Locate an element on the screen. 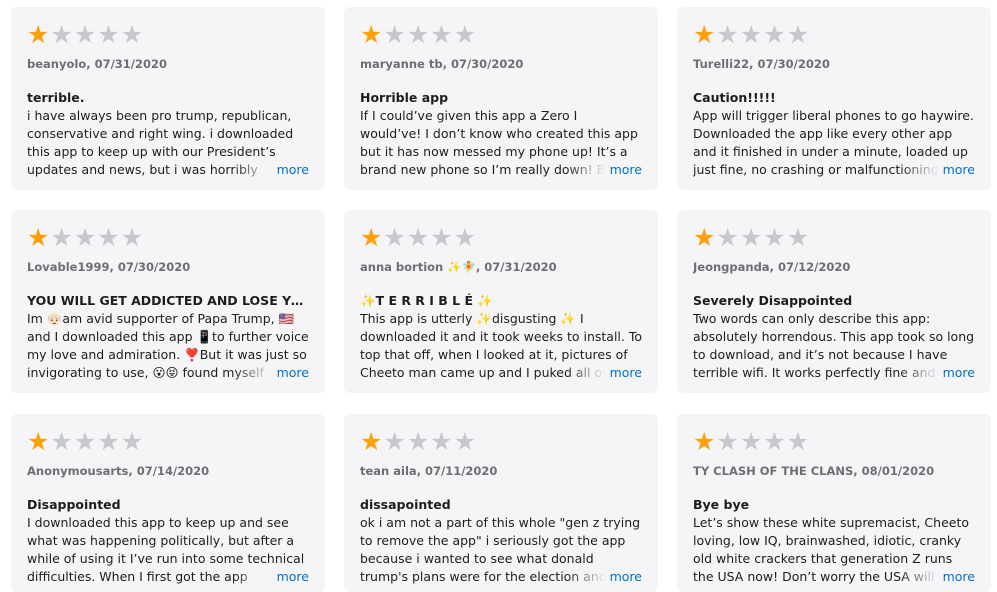 This screenshot has height=592, width=997. review-author-date: TY CLASH OF THE CLANS, 08/01/2020 is located at coordinates (814, 471).